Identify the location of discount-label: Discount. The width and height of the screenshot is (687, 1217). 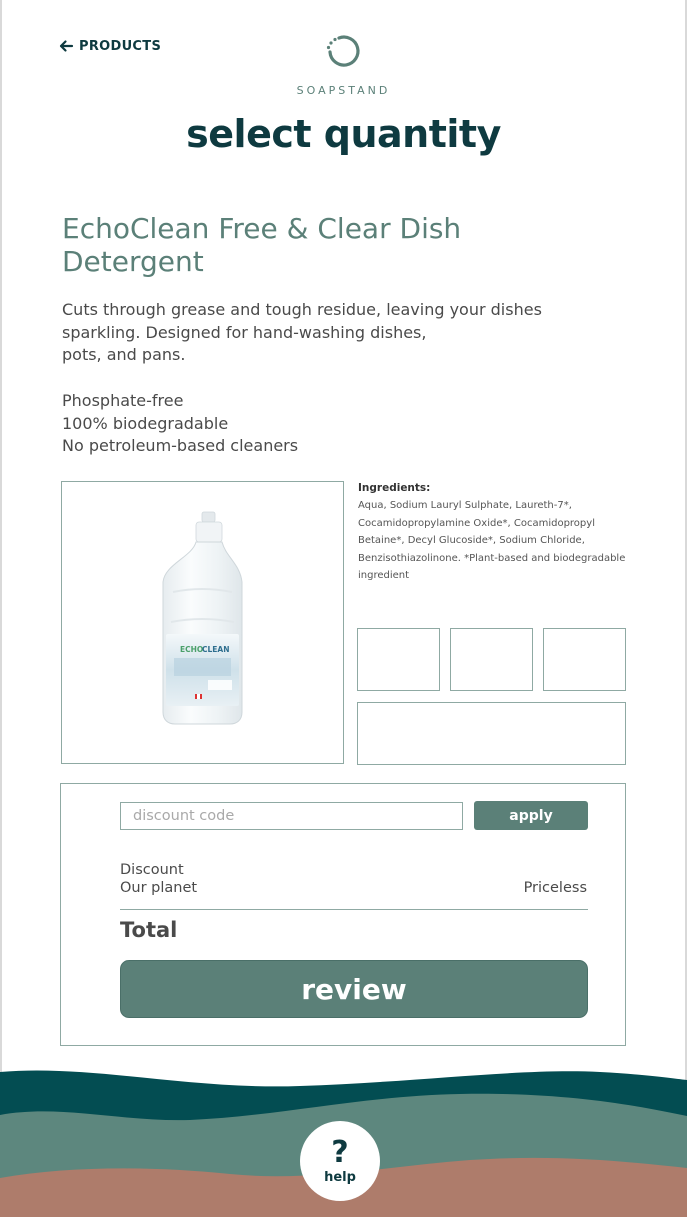
(152, 870).